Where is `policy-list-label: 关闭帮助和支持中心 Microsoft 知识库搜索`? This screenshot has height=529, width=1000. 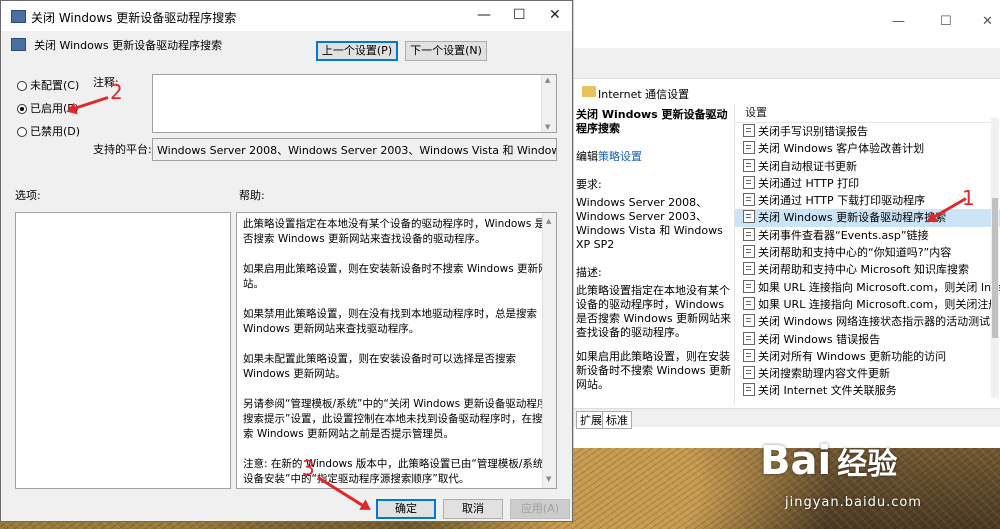
policy-list-label: 关闭帮助和支持中心 Microsoft 知识库搜索 is located at coordinates (864, 270).